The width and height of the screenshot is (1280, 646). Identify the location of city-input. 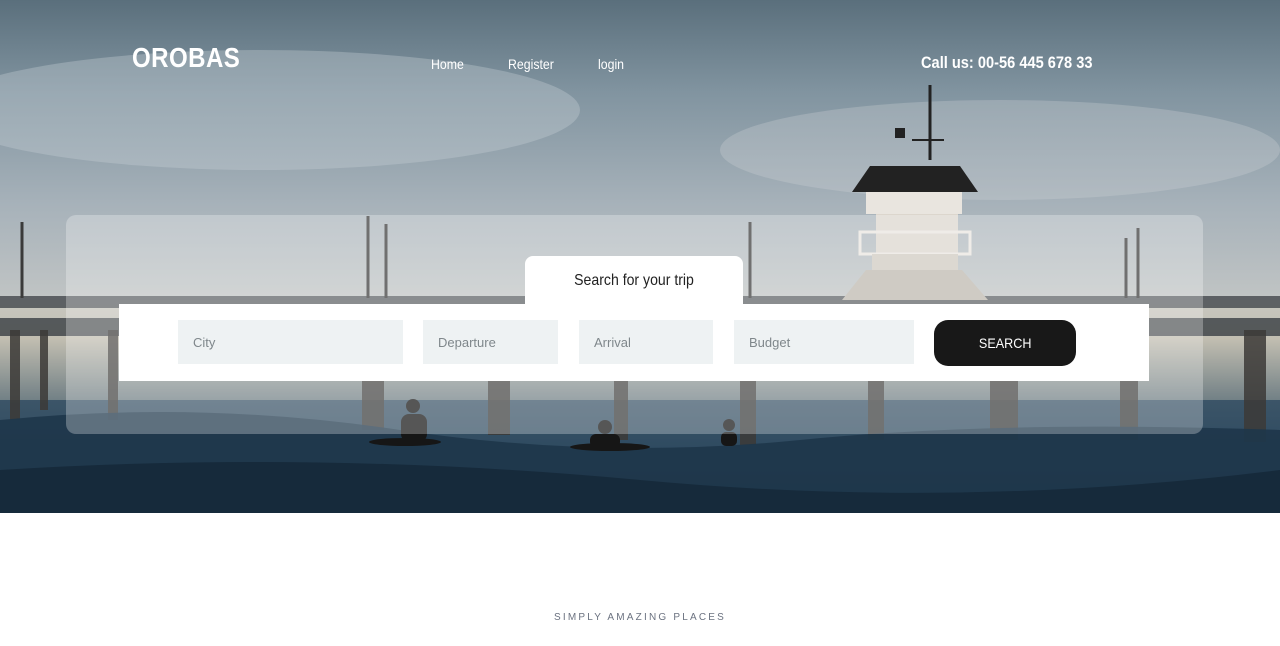
(290, 342).